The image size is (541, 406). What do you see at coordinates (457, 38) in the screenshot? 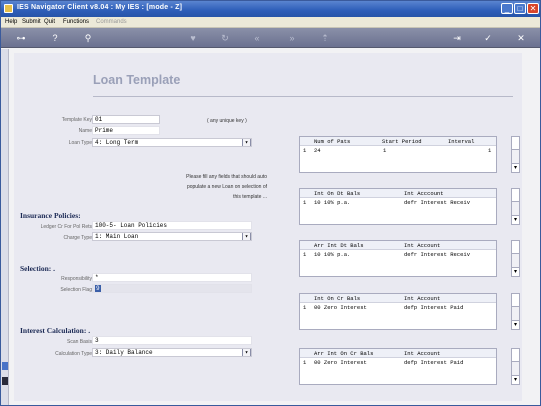
I see `save-icon: ⇥` at bounding box center [457, 38].